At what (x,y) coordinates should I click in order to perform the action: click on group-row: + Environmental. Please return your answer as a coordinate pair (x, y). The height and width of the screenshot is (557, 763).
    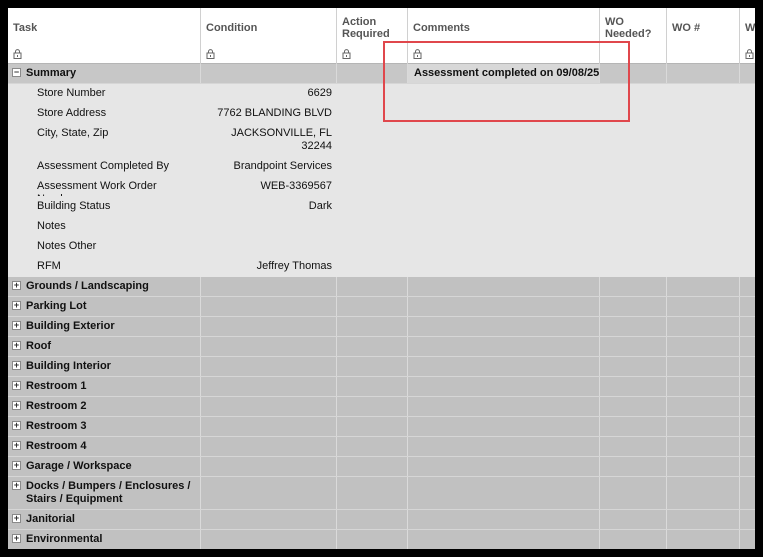
    Looking at the image, I should click on (381, 539).